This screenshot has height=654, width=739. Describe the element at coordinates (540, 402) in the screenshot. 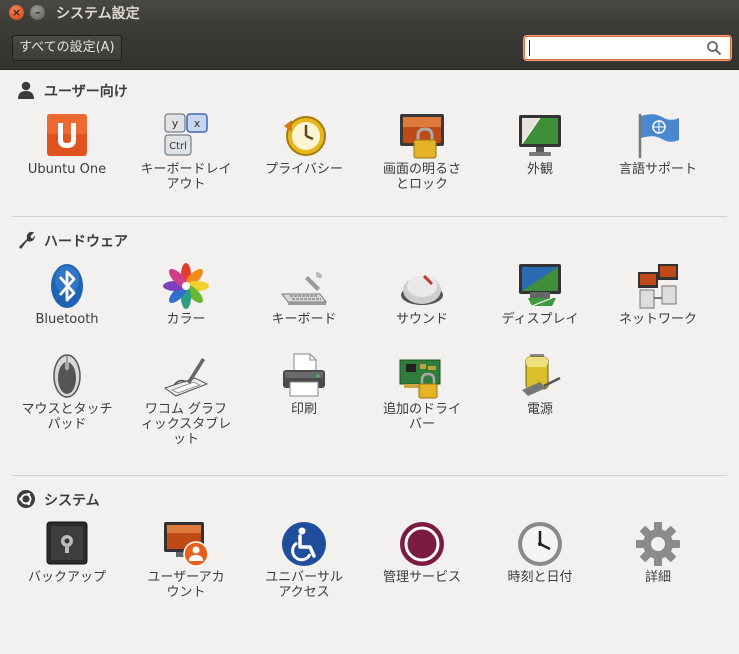

I see `item-power: 電源` at that location.